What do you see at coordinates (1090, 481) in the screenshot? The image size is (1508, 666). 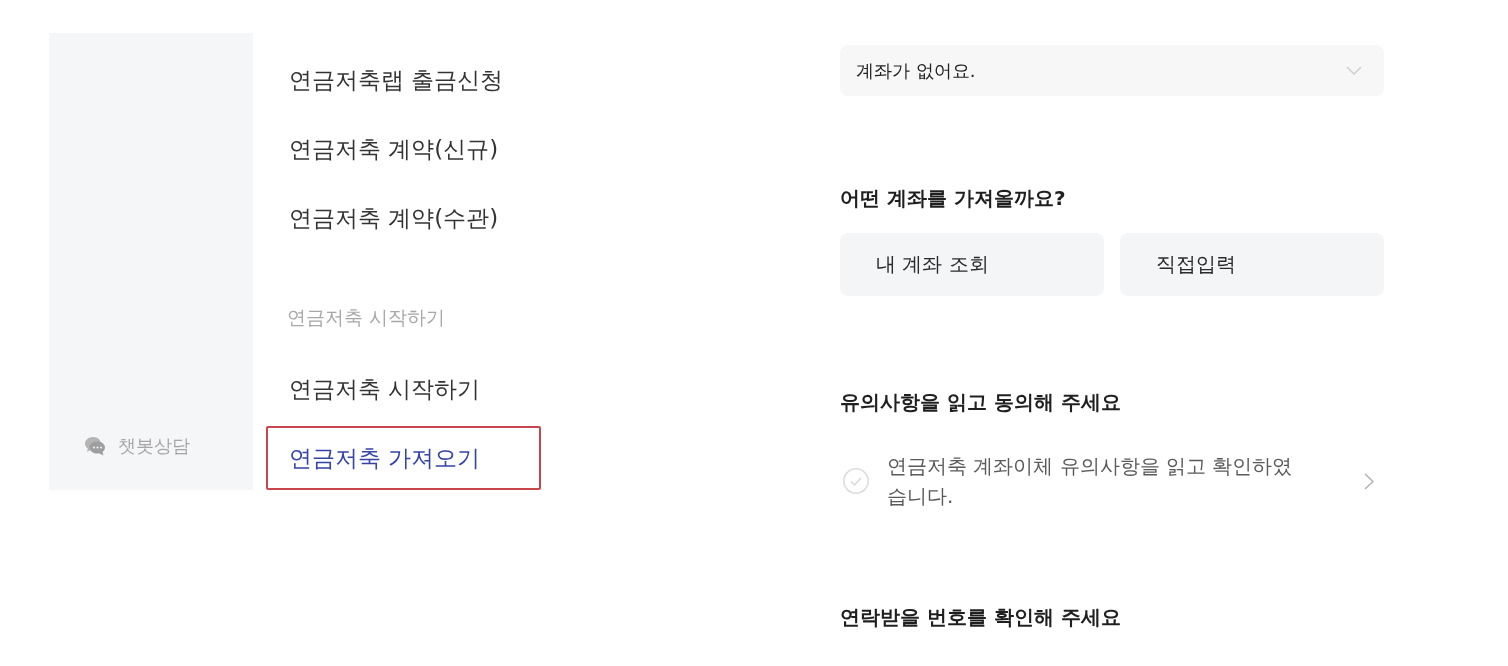 I see `agreement-text: 연금저축 계좌이체 유의사항을 읽고 확인하였습니다.` at bounding box center [1090, 481].